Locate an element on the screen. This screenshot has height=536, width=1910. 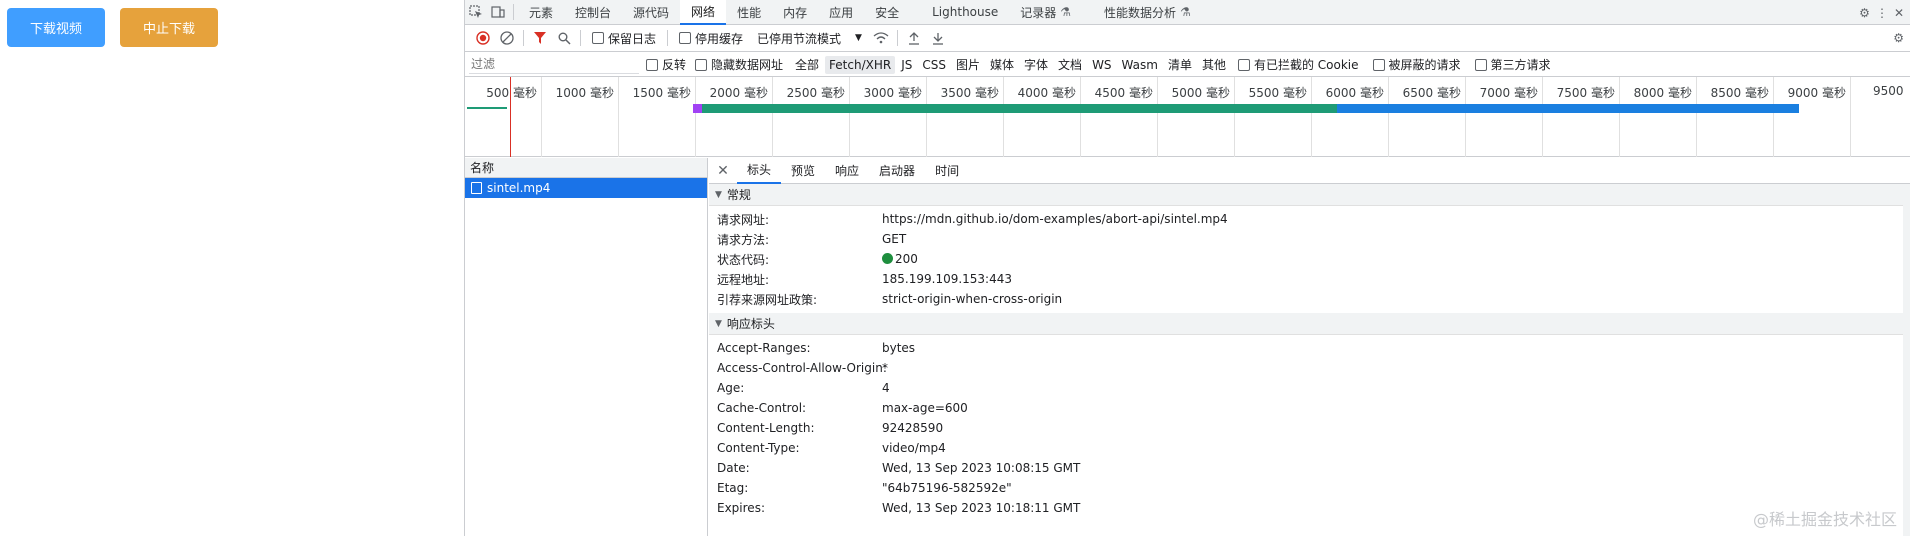
tab-performance-insights: 性能数据分析 ⚗ is located at coordinates (1142, 12).